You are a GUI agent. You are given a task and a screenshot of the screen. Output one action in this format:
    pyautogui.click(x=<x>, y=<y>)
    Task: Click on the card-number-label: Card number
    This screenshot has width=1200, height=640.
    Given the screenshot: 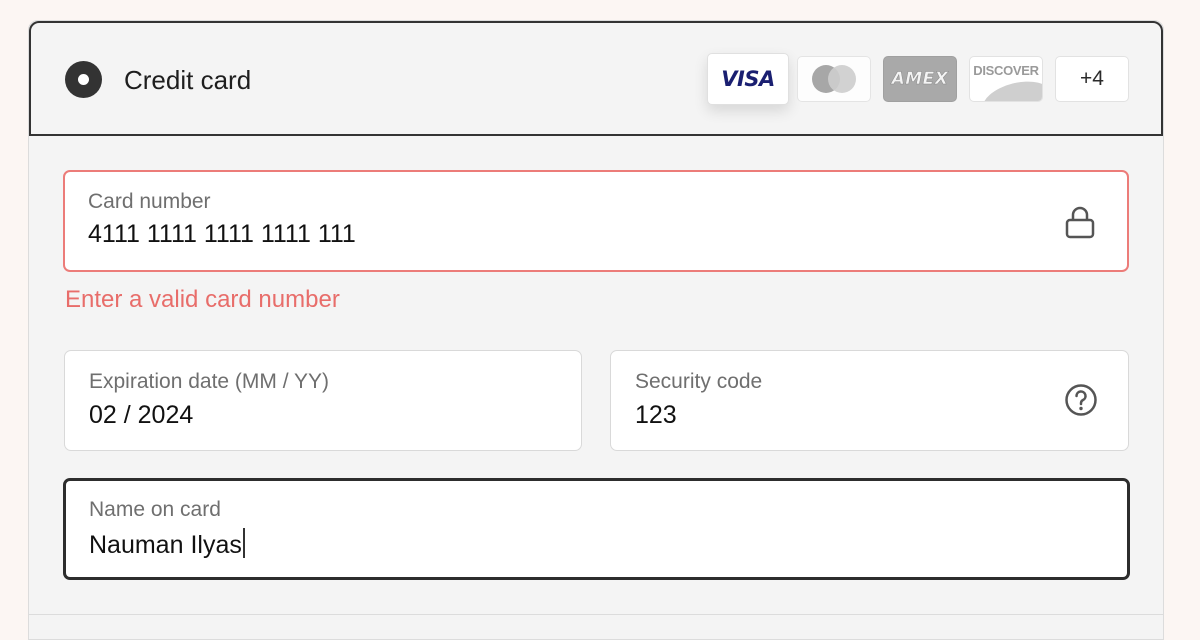 What is the action you would take?
    pyautogui.click(x=149, y=201)
    